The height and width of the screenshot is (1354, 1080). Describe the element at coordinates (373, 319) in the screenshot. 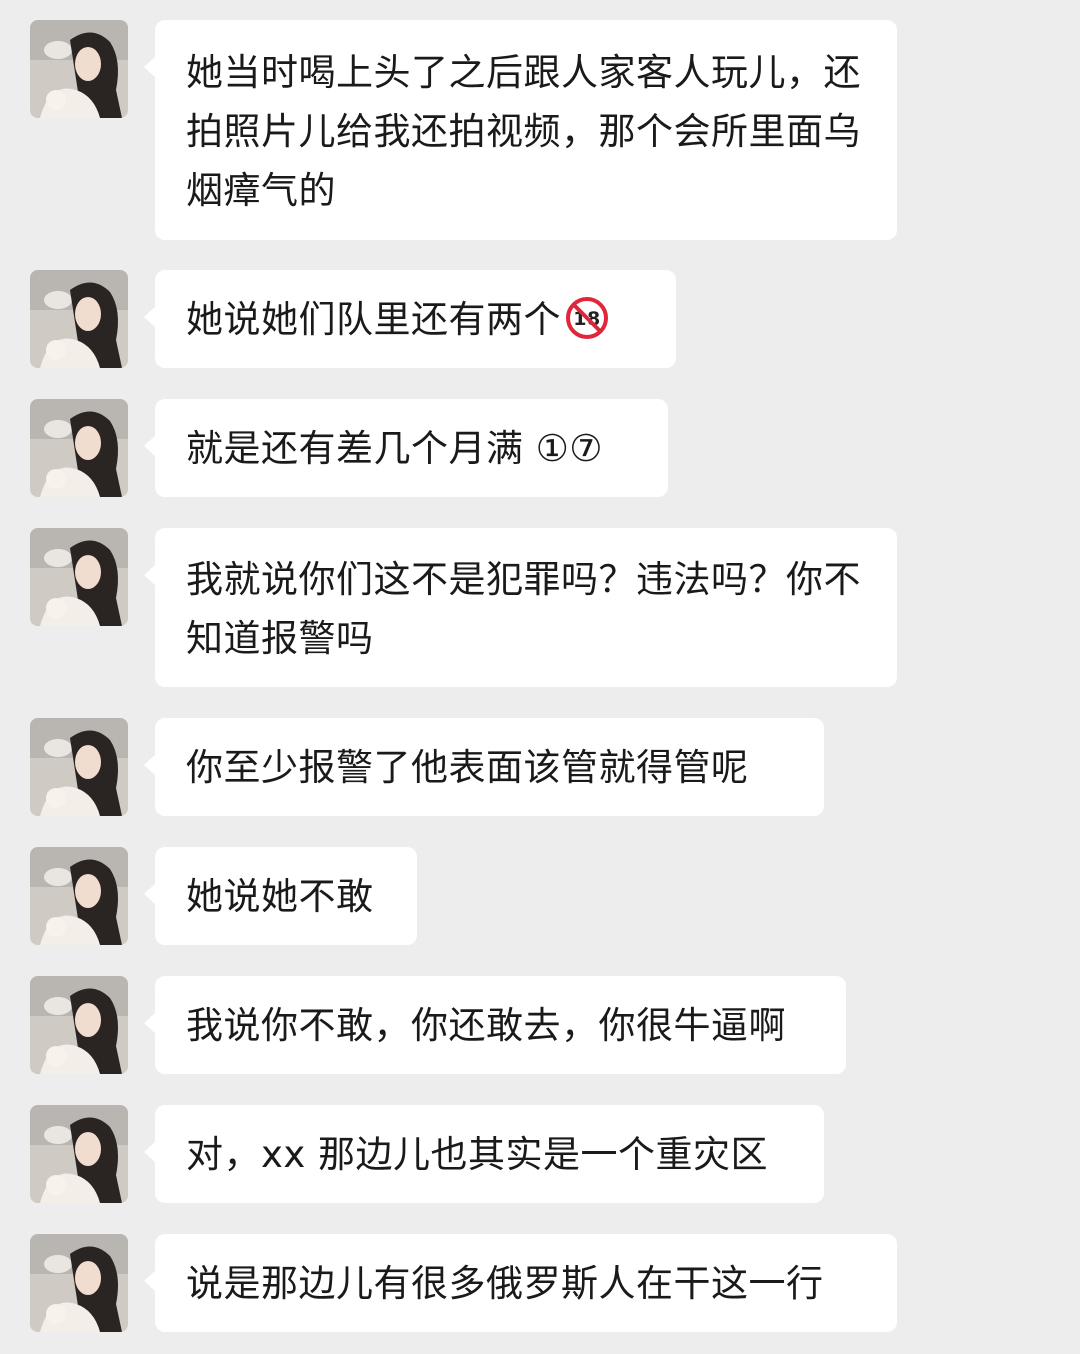

I see `message-text: 她说她们队里还有两个` at that location.